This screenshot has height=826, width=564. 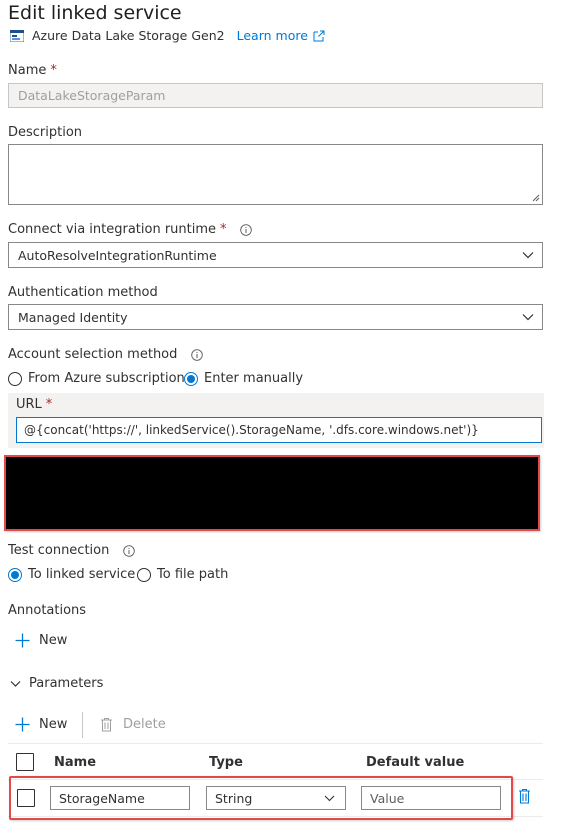 I want to click on radio-label: From Azure subscription, so click(x=106, y=378).